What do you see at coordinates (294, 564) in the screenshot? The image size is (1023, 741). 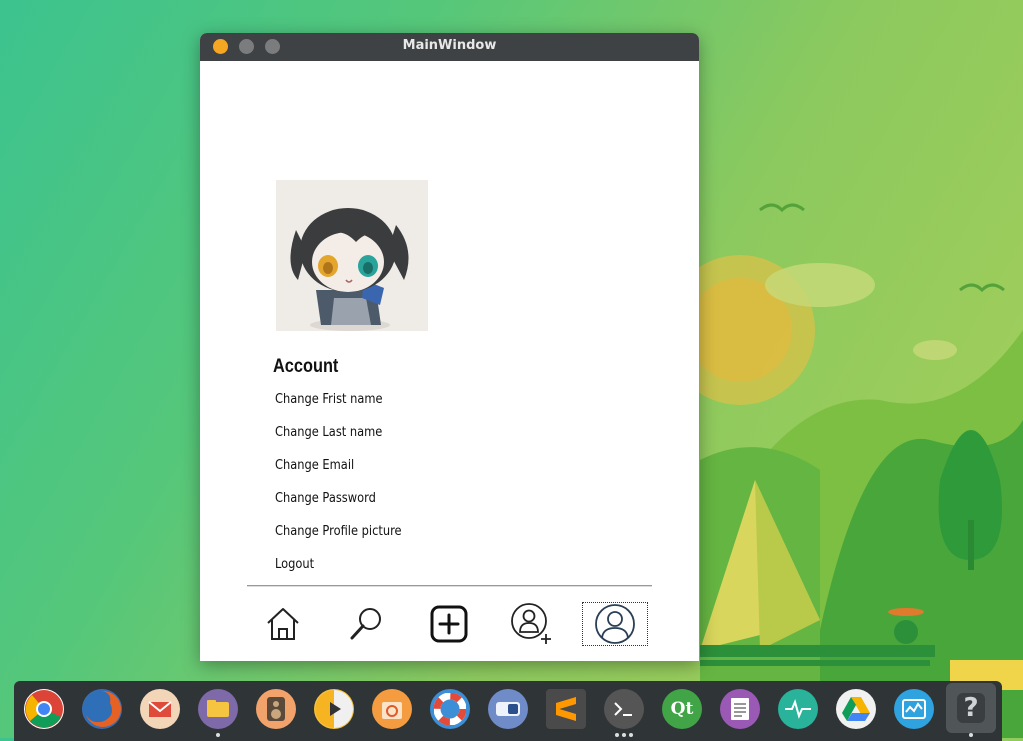 I see `logout-link: Logout` at bounding box center [294, 564].